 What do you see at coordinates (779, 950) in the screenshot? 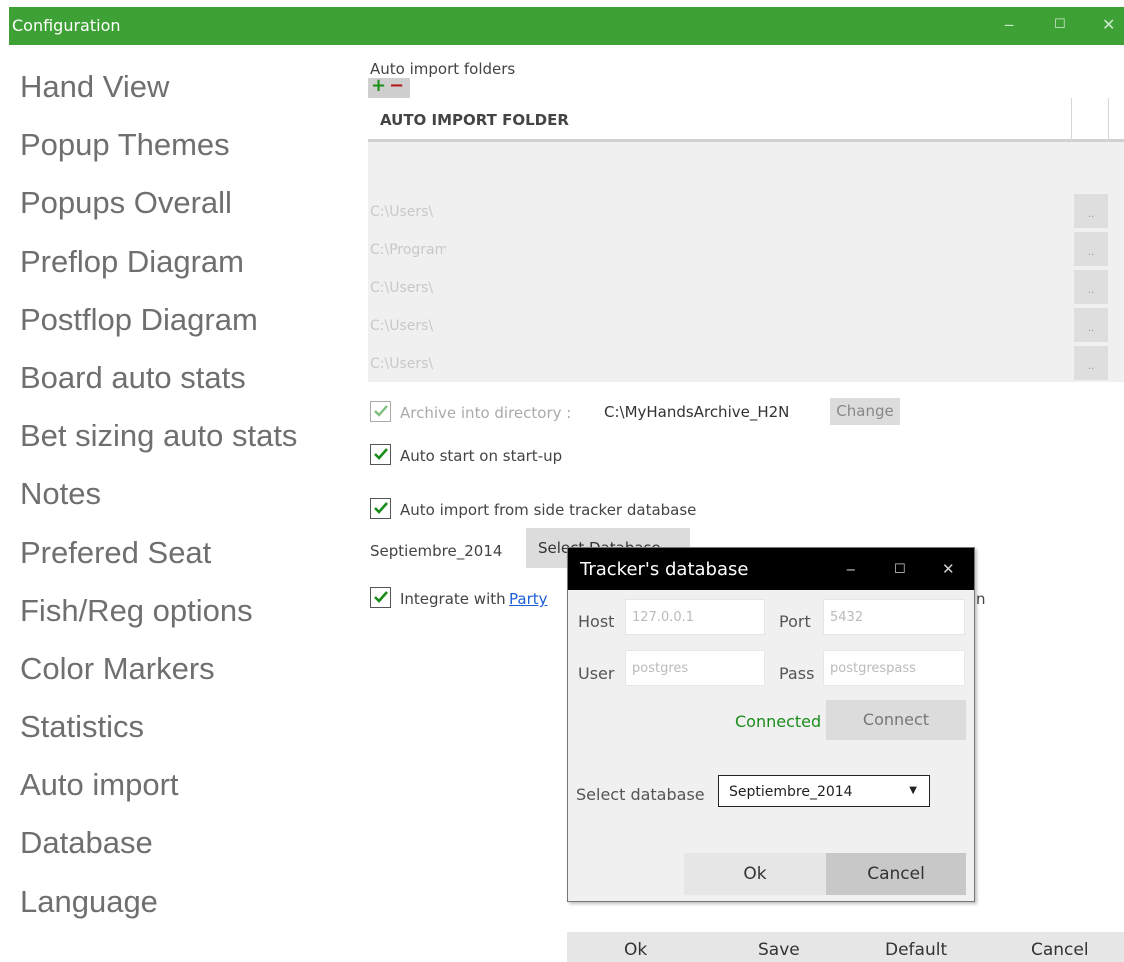
I see `save-button: Save` at bounding box center [779, 950].